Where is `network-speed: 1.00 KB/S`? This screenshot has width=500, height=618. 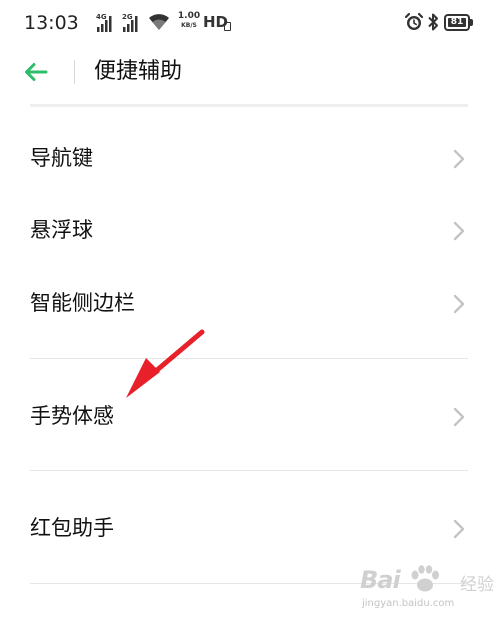
network-speed: 1.00 KB/S is located at coordinates (189, 20).